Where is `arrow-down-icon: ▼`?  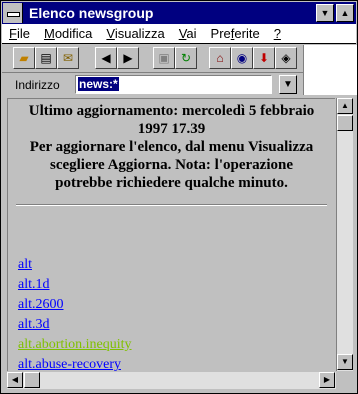
arrow-down-icon: ▼ is located at coordinates (345, 361).